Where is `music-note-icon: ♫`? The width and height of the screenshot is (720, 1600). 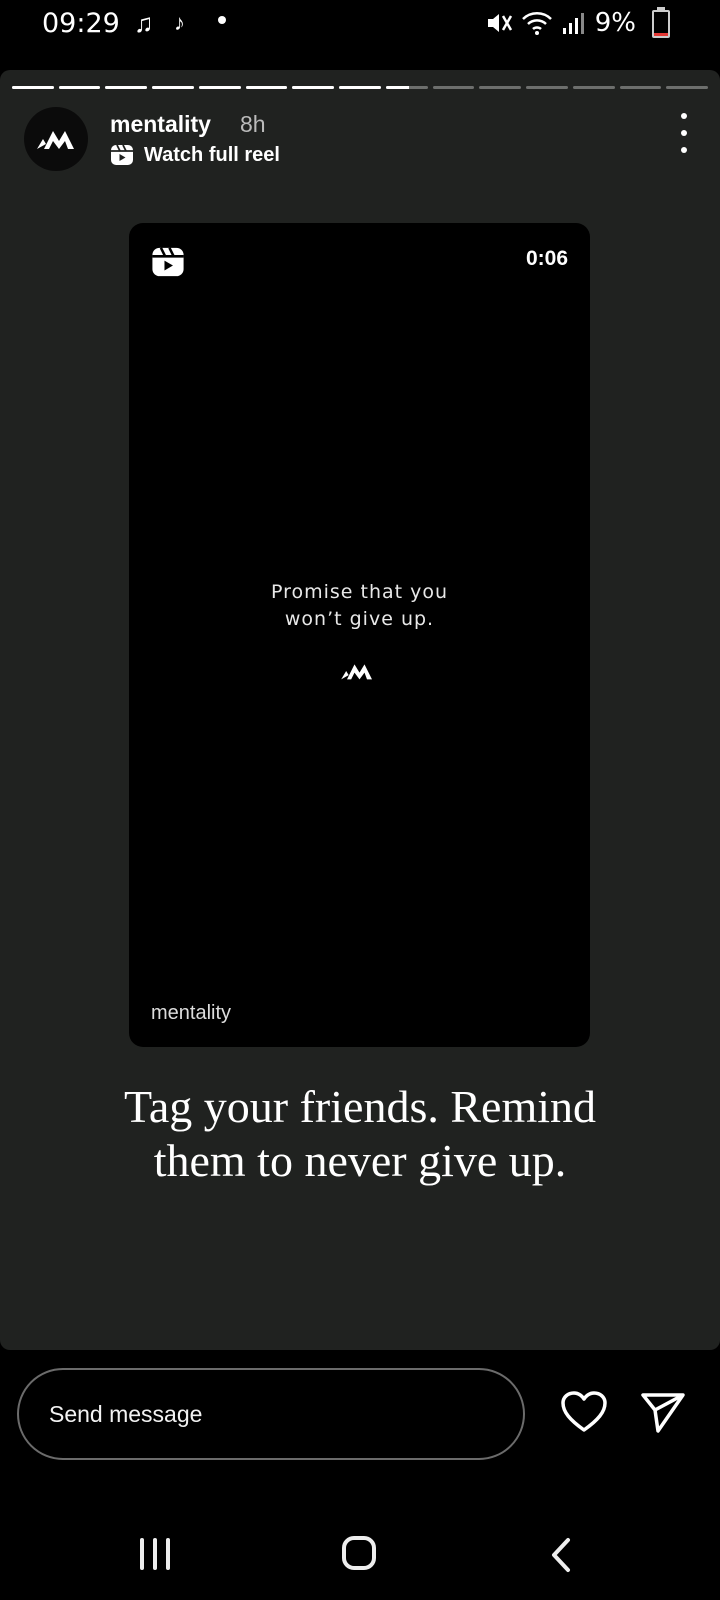 music-note-icon: ♫ is located at coordinates (144, 23).